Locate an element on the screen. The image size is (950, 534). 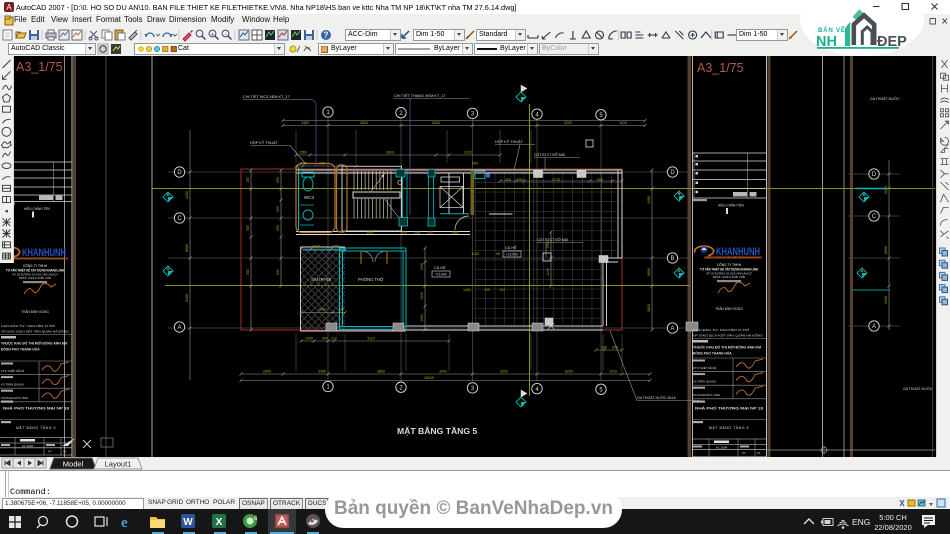
svg-text: KTS.THIẾT KẾ KÊ is located at coordinates (704, 367).